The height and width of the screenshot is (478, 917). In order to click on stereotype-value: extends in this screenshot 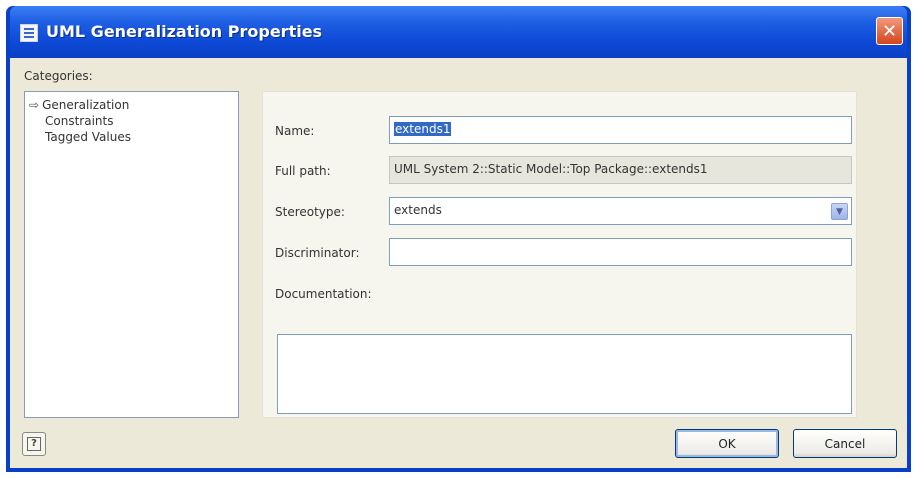, I will do `click(418, 210)`.